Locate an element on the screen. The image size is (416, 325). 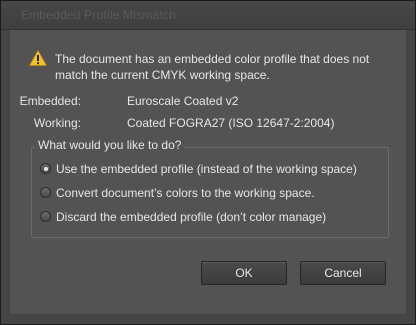
warning-icon is located at coordinates (38, 58).